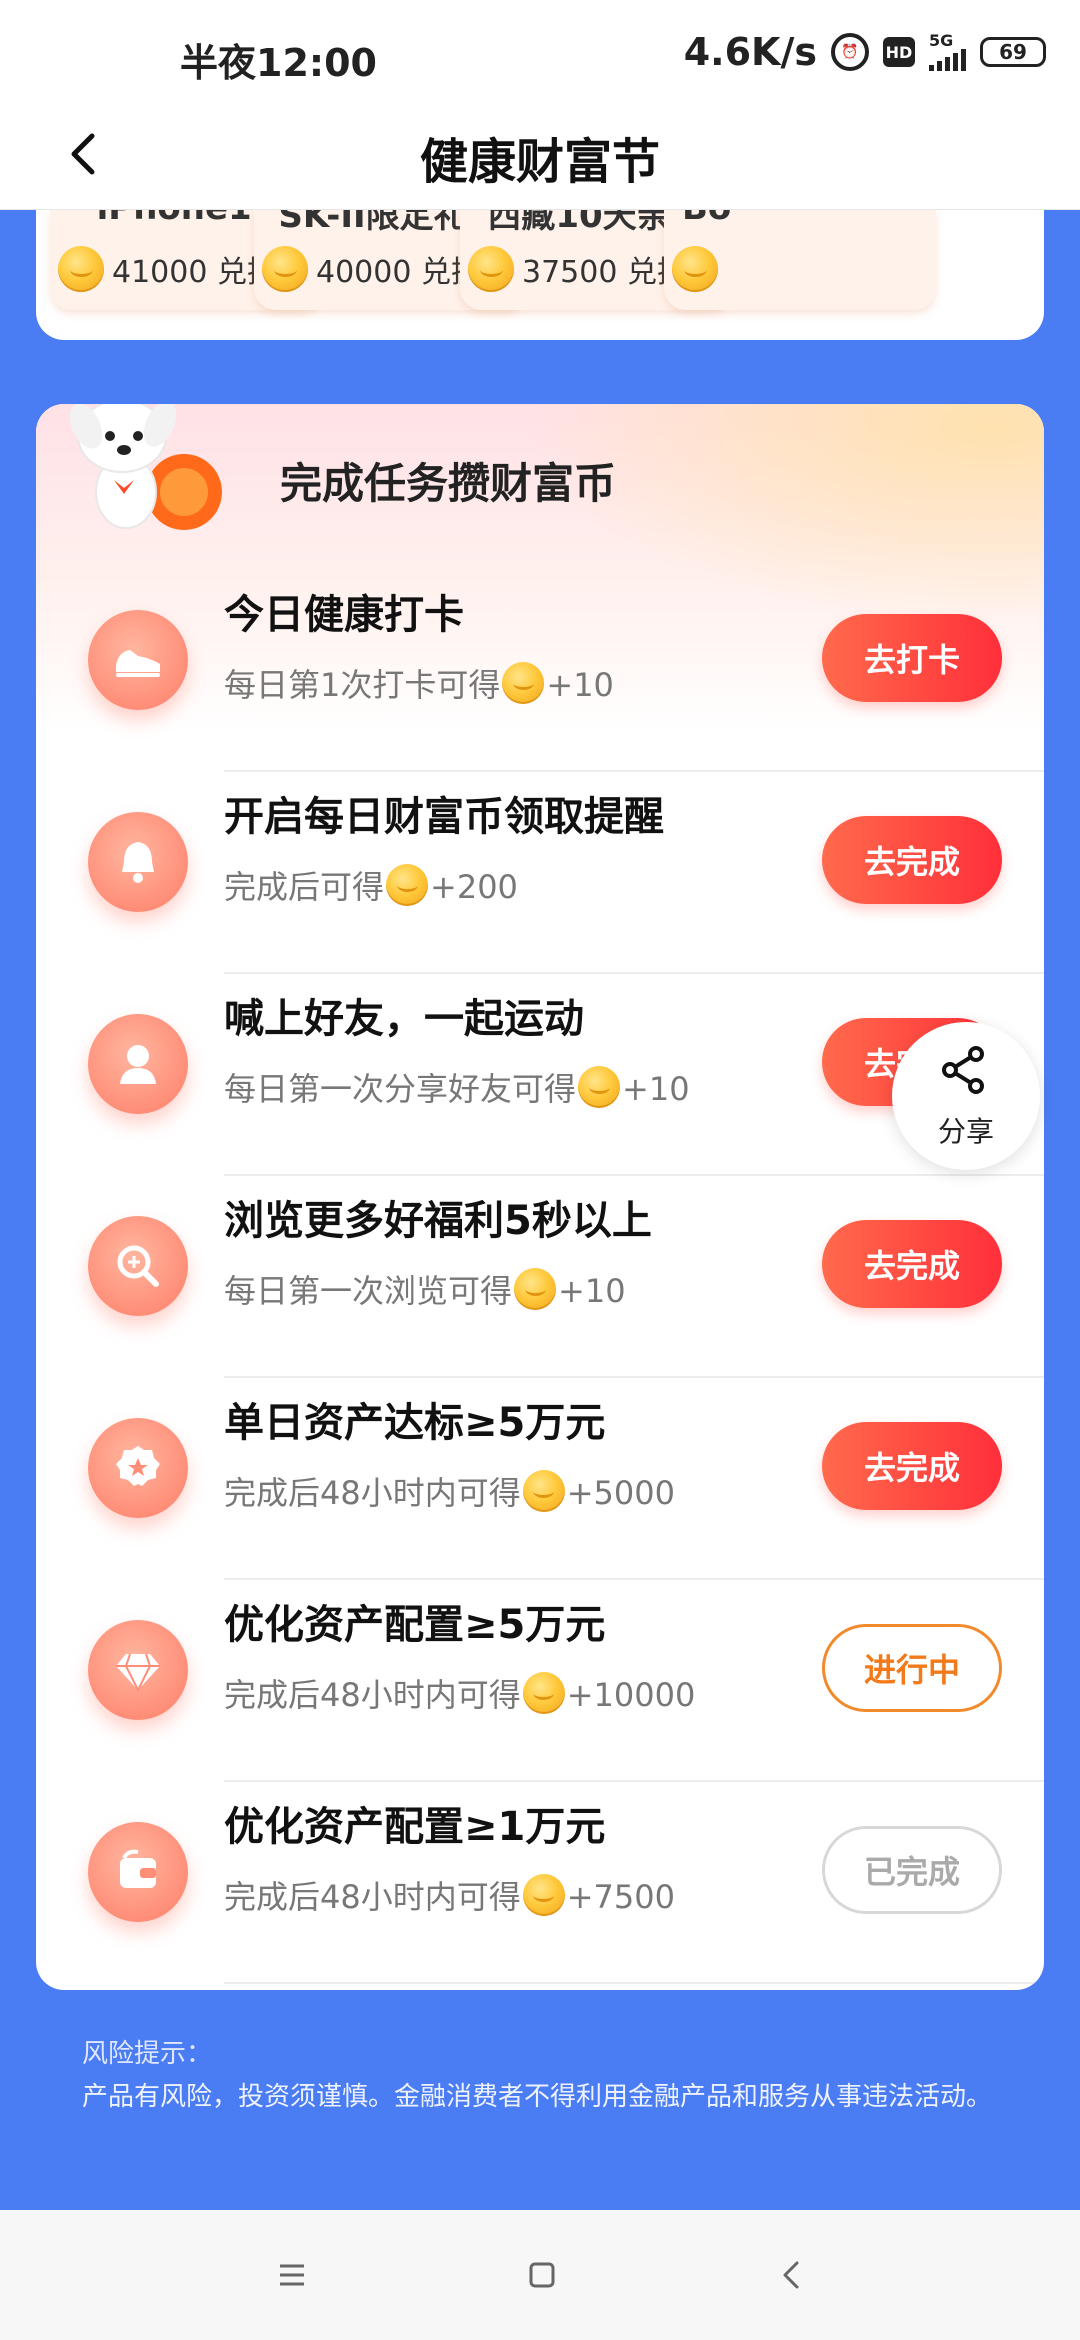 The width and height of the screenshot is (1080, 2340). Describe the element at coordinates (947, 52) in the screenshot. I see `signal-icon: 5G` at that location.